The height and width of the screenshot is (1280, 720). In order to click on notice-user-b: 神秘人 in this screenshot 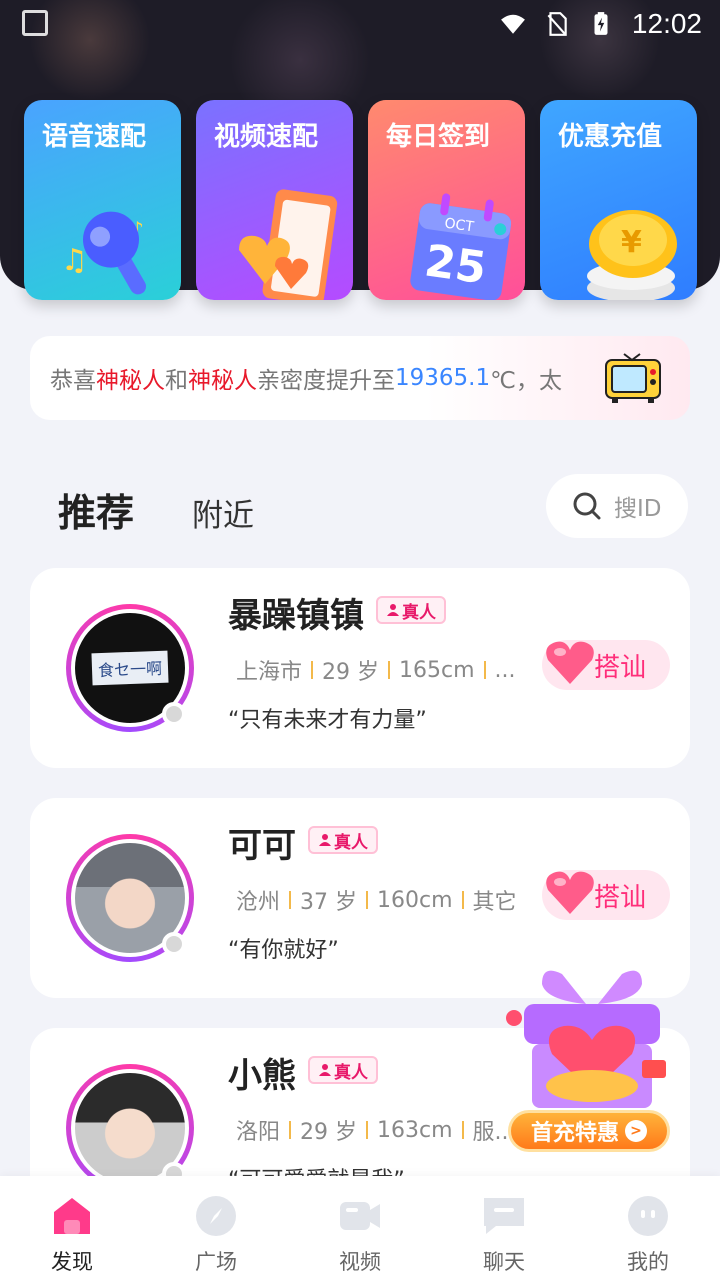, I will do `click(222, 381)`.